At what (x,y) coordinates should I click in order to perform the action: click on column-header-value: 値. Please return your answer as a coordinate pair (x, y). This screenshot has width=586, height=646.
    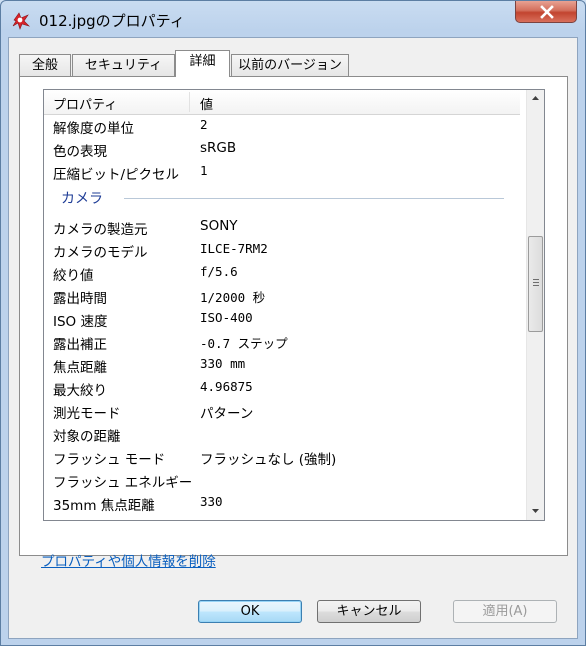
    Looking at the image, I should click on (206, 103).